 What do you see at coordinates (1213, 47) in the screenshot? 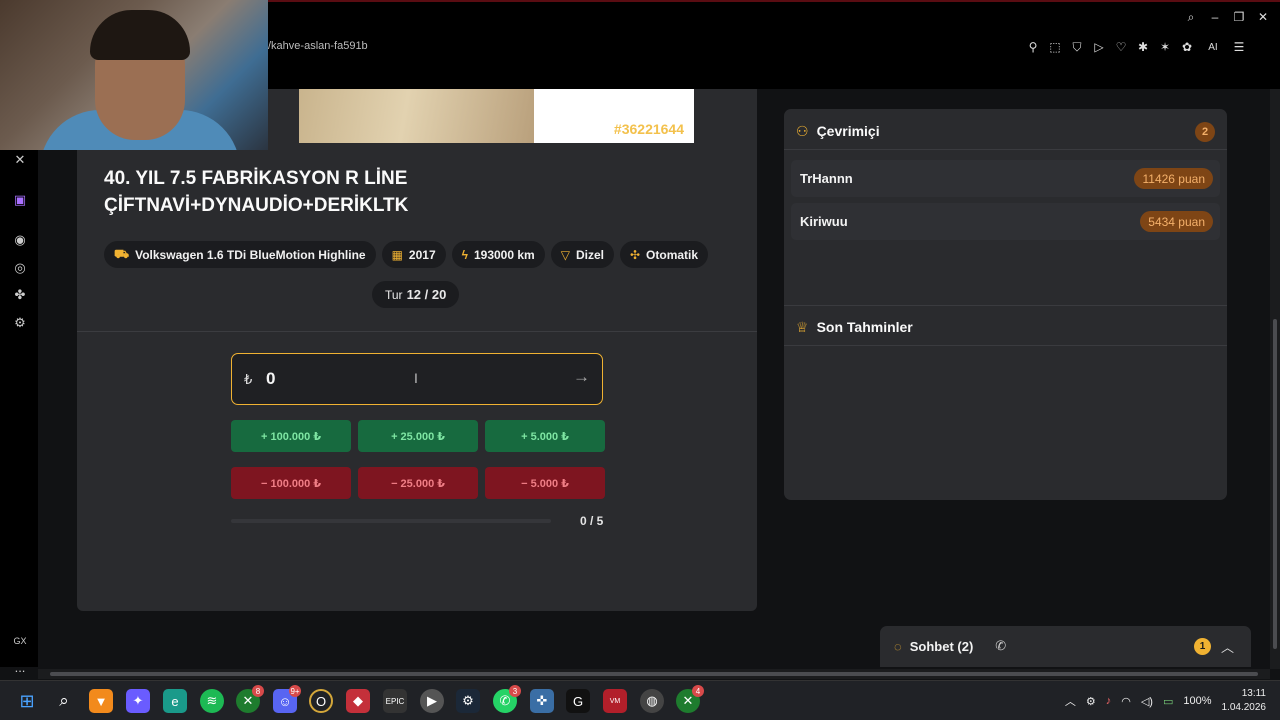
I see `ai-icon: AI` at bounding box center [1213, 47].